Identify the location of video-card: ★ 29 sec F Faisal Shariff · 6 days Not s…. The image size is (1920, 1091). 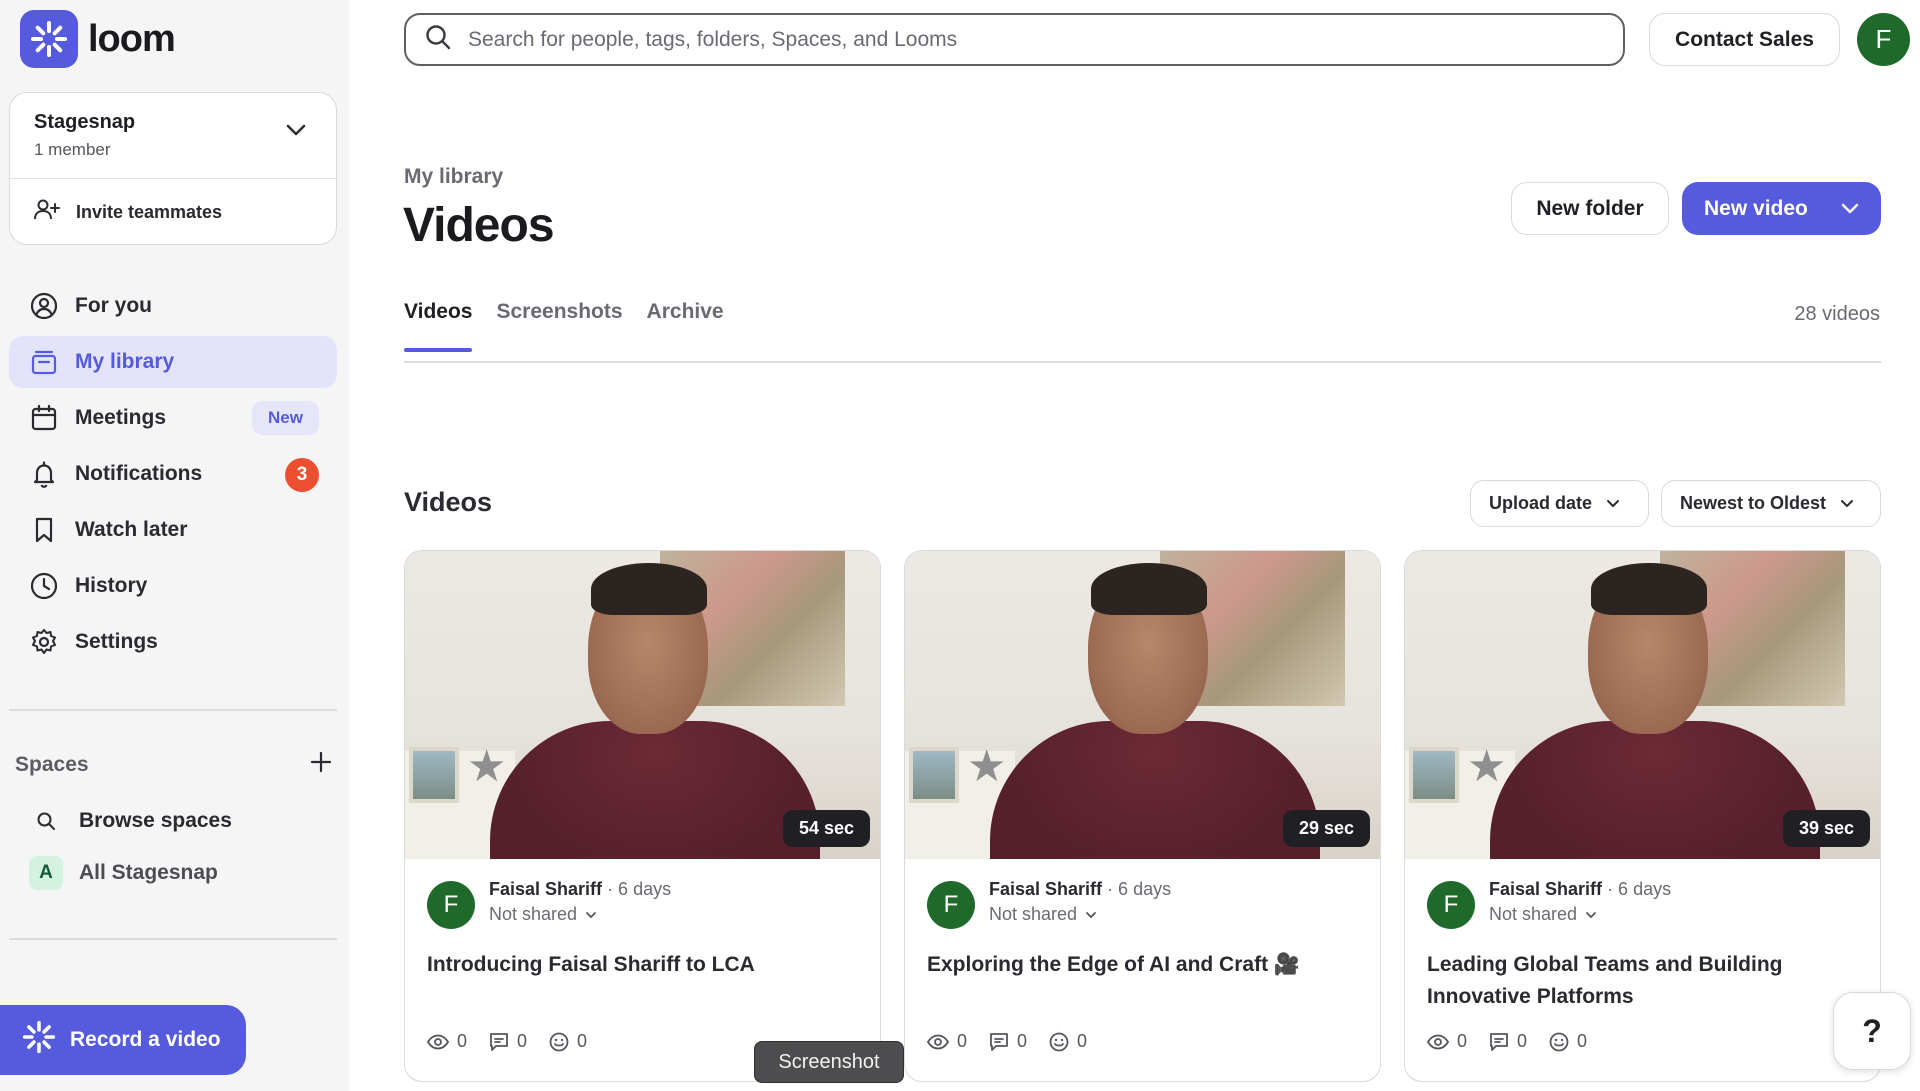
(1142, 816).